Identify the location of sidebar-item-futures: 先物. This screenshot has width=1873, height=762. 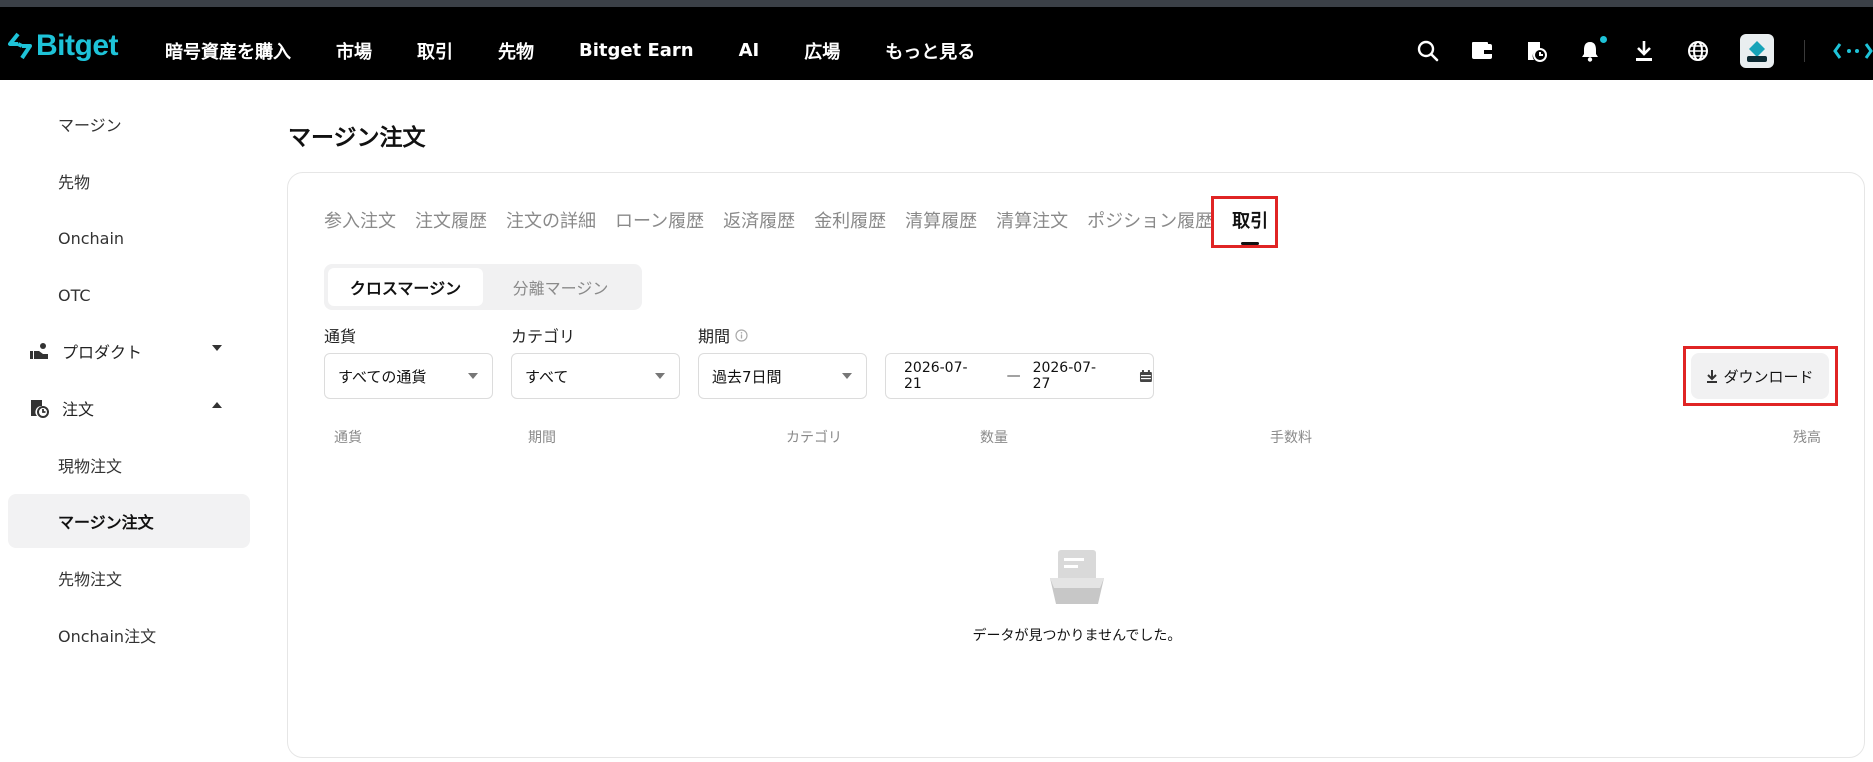
(129, 181).